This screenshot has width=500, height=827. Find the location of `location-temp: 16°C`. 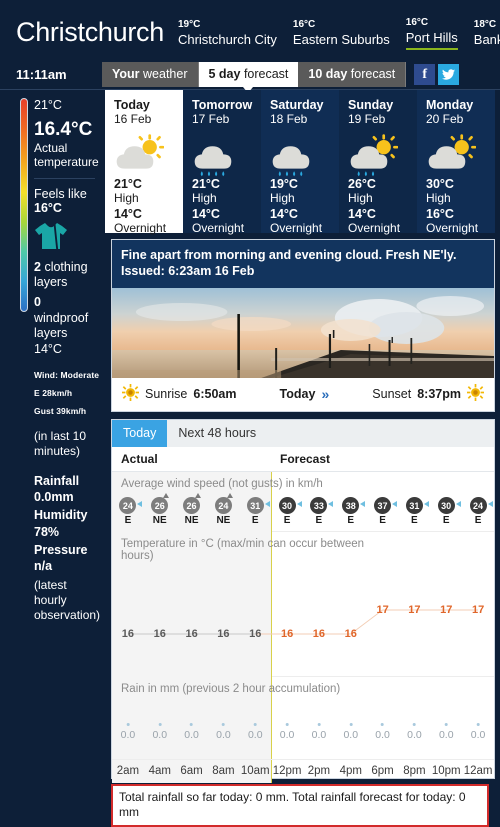

location-temp: 16°C is located at coordinates (417, 23).